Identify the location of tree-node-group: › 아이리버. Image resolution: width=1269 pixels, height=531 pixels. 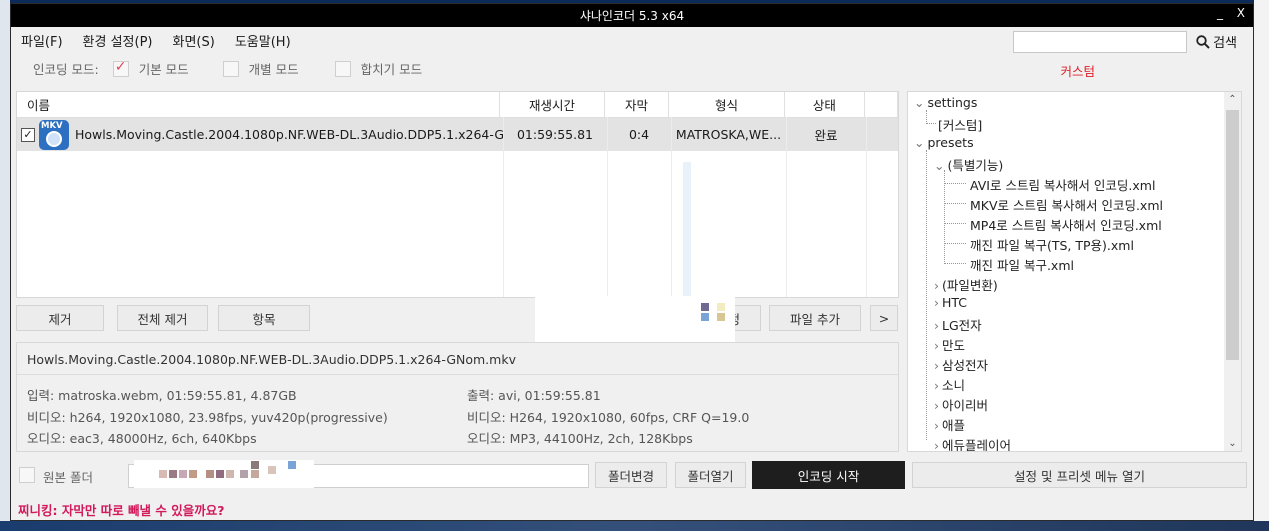
(961, 404).